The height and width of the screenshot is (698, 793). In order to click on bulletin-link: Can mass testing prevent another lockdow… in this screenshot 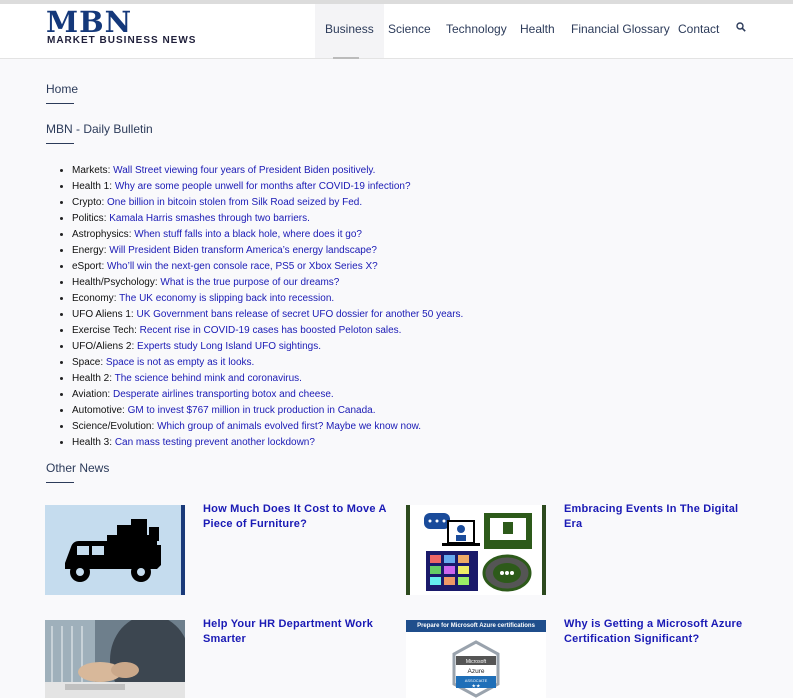, I will do `click(215, 442)`.